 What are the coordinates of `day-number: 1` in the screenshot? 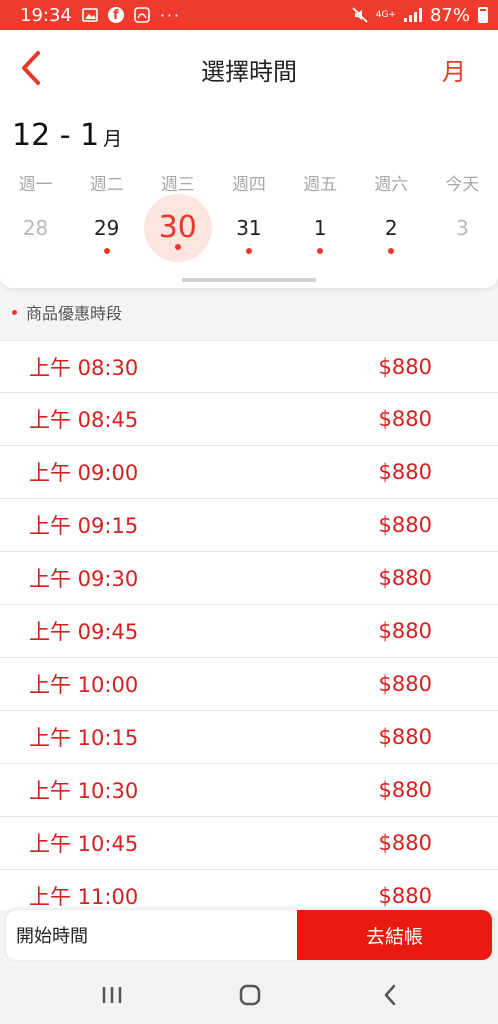 It's located at (320, 228).